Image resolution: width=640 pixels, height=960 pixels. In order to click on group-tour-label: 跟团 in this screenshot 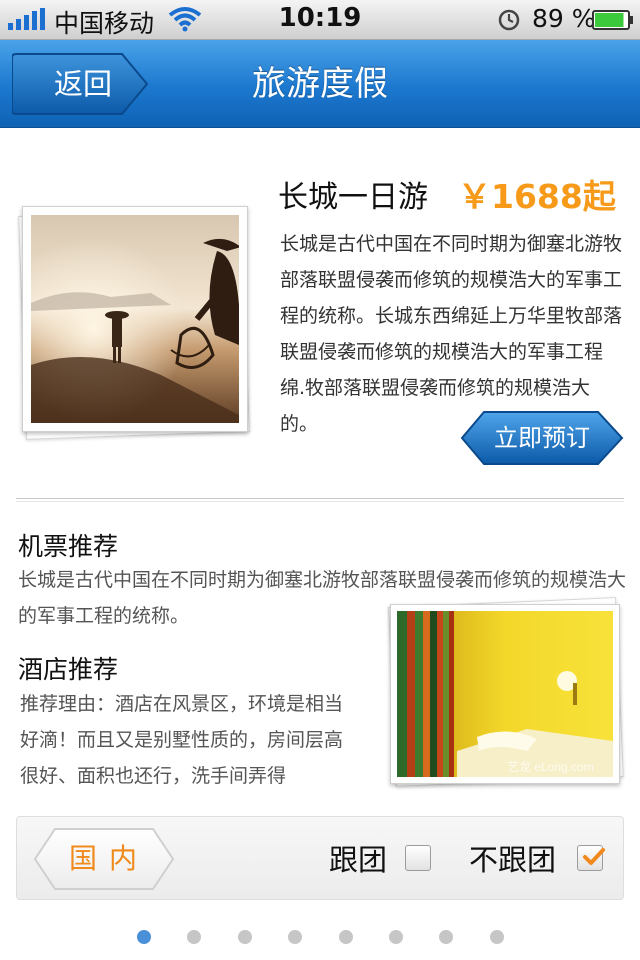, I will do `click(358, 858)`.